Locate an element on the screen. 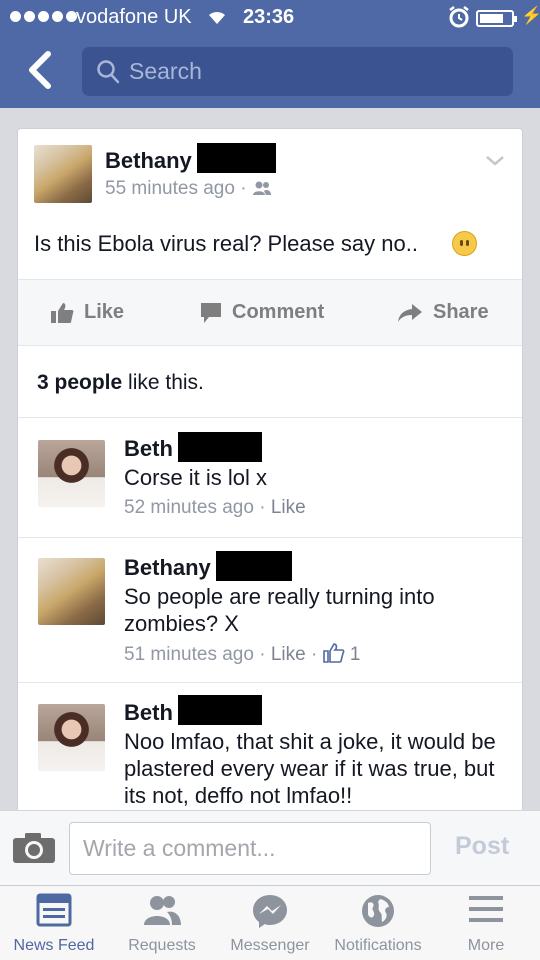 Image resolution: width=540 pixels, height=960 pixels. post-author-avatar is located at coordinates (63, 174).